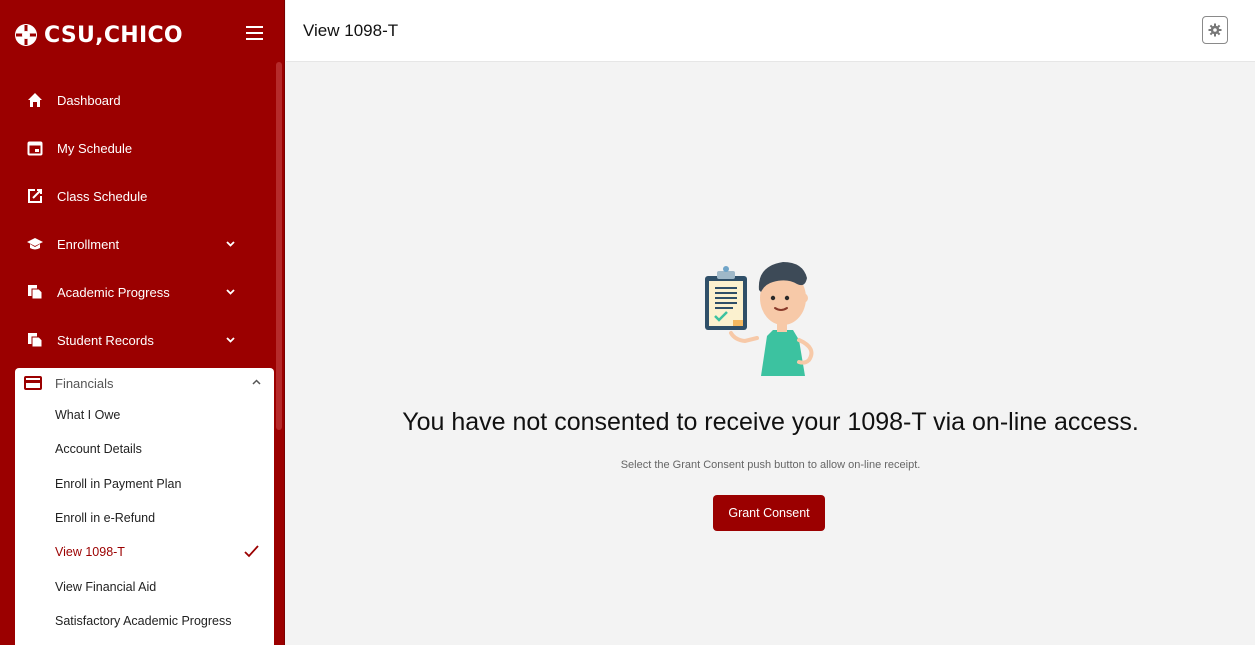  I want to click on student-clipboard-illustration, so click(759, 319).